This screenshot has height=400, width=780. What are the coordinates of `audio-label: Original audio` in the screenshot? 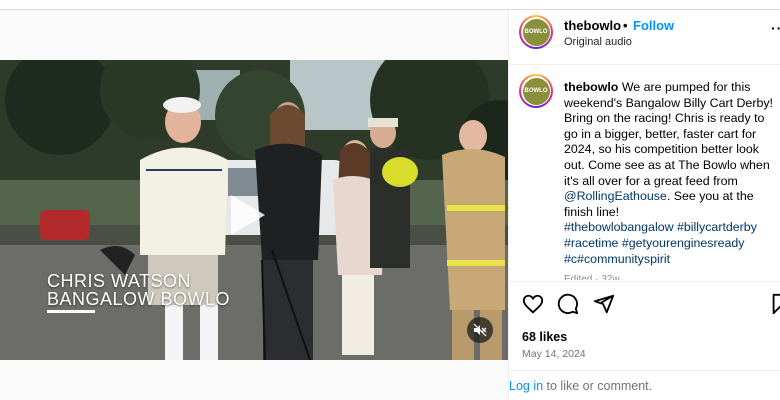 It's located at (598, 42).